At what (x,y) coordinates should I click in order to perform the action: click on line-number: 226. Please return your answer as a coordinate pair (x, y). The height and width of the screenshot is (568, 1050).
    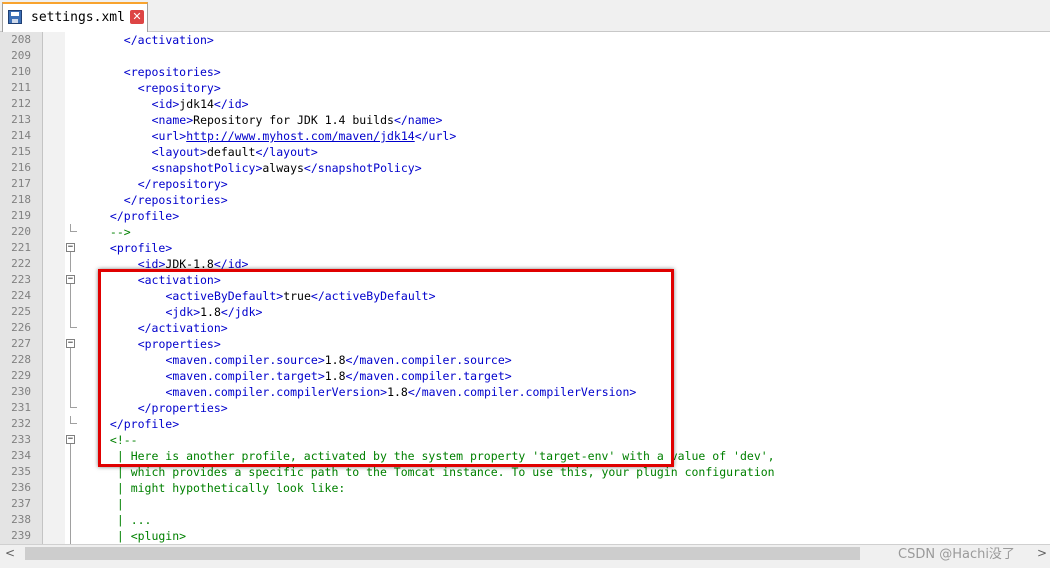
    Looking at the image, I should click on (21, 327).